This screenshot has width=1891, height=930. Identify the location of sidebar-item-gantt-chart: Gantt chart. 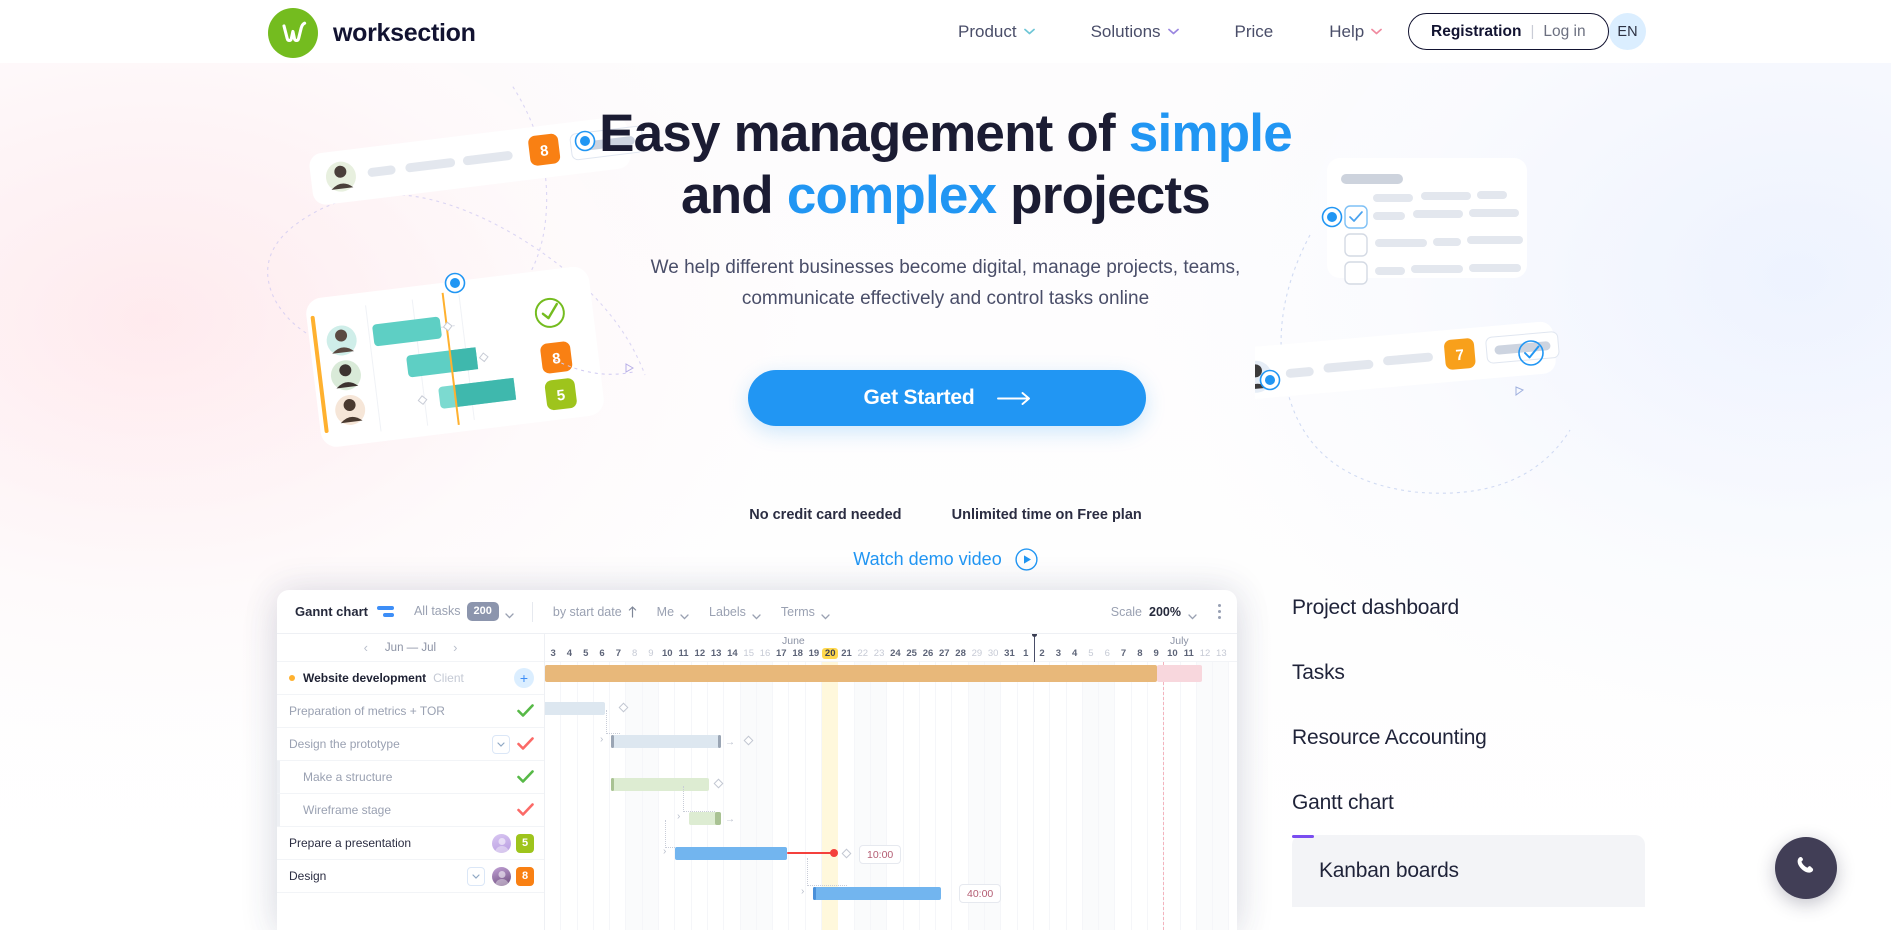
(1492, 802).